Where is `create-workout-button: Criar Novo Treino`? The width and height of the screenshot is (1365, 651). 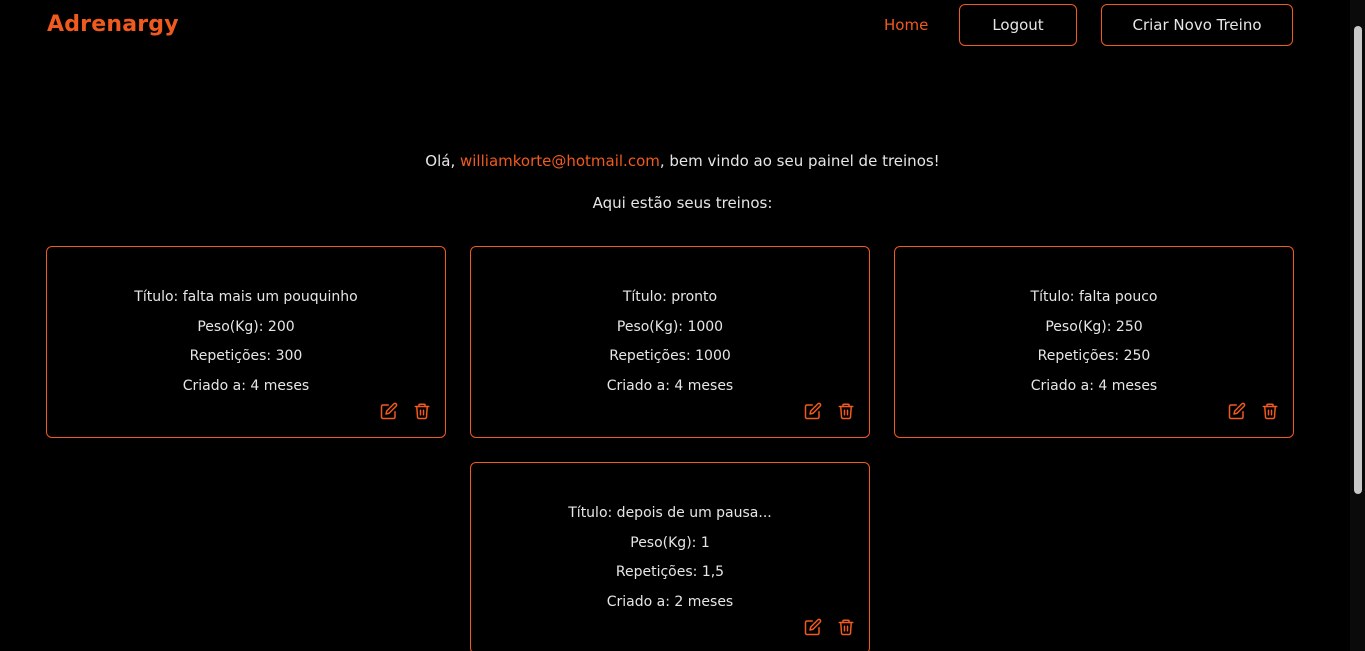 create-workout-button: Criar Novo Treino is located at coordinates (1197, 25).